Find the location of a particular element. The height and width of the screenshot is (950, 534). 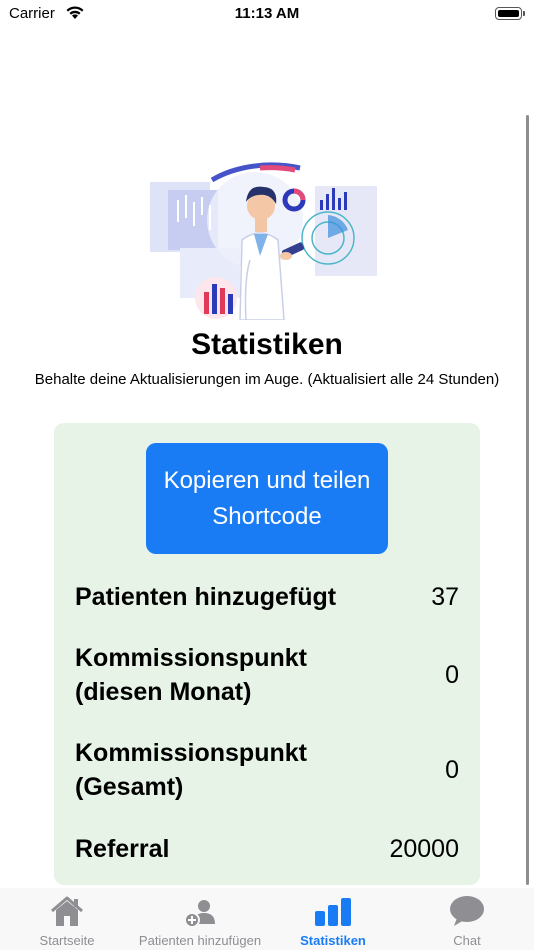

clock: 11:13 AM is located at coordinates (267, 13).